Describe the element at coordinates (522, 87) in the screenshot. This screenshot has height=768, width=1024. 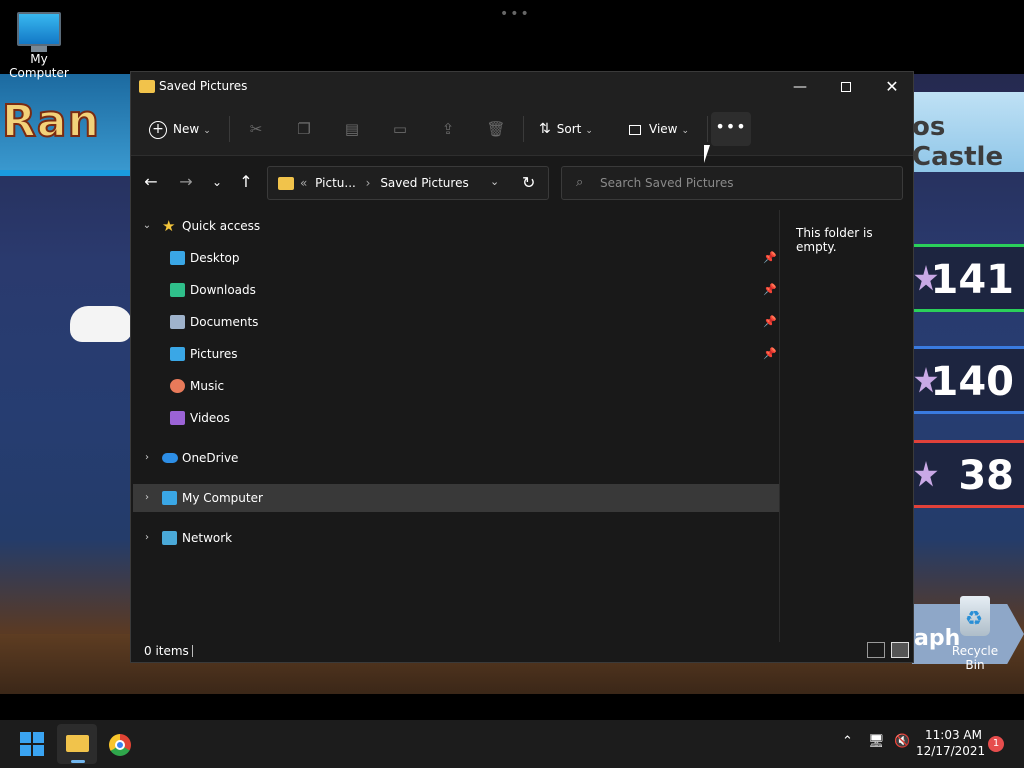
I see `title-bar: Saved Pictures — ✕` at that location.